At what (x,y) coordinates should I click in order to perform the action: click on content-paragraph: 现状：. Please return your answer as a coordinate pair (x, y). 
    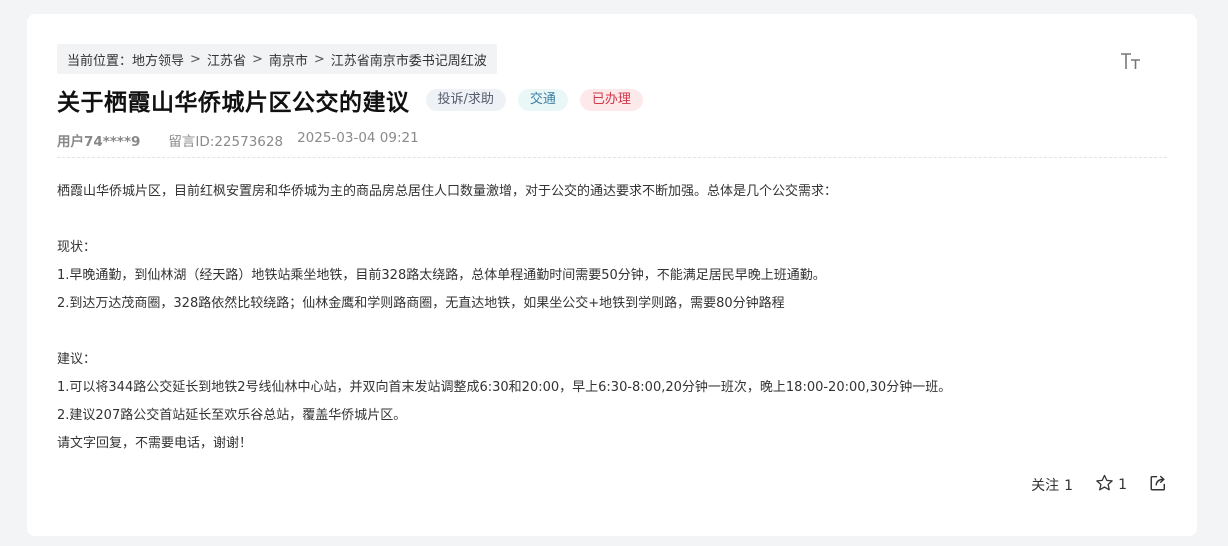
    Looking at the image, I should click on (77, 247).